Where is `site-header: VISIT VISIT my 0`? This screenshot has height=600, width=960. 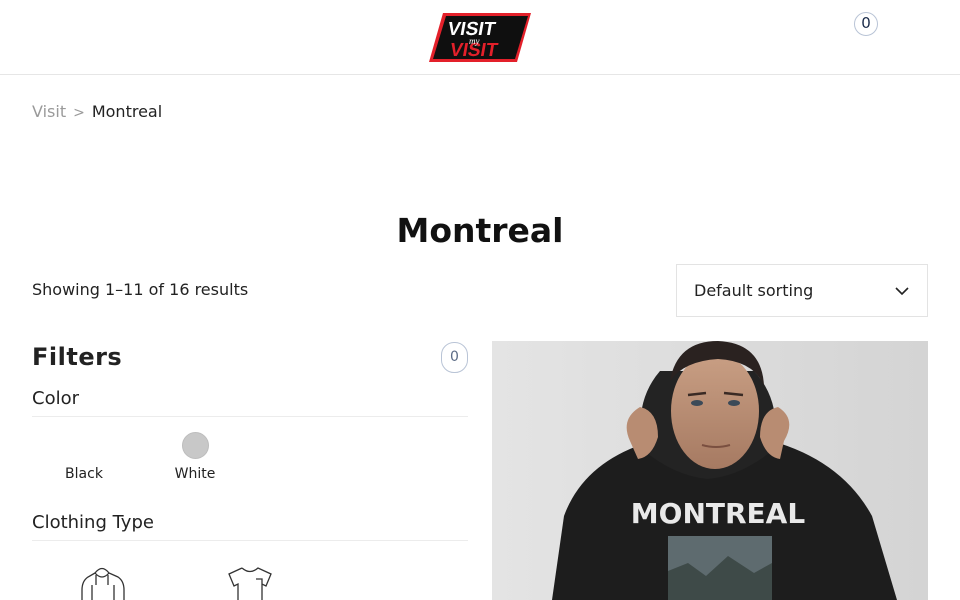 site-header: VISIT VISIT my 0 is located at coordinates (480, 37).